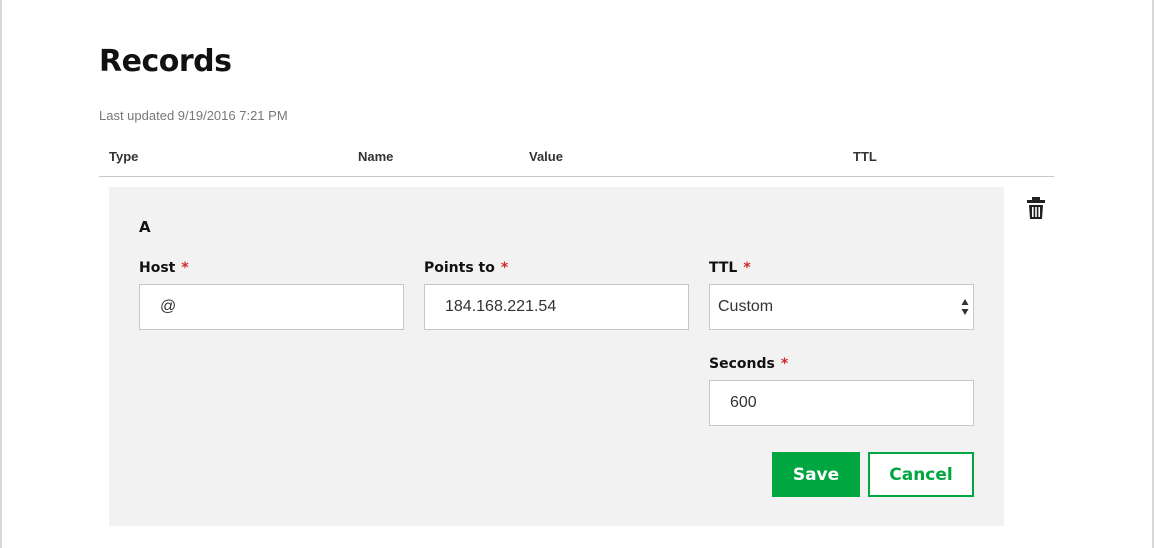 The width and height of the screenshot is (1155, 548). Describe the element at coordinates (965, 307) in the screenshot. I see `select-arrows-icon` at that location.